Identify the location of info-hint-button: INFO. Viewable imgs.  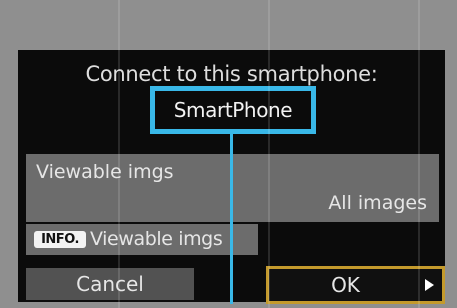
(142, 239).